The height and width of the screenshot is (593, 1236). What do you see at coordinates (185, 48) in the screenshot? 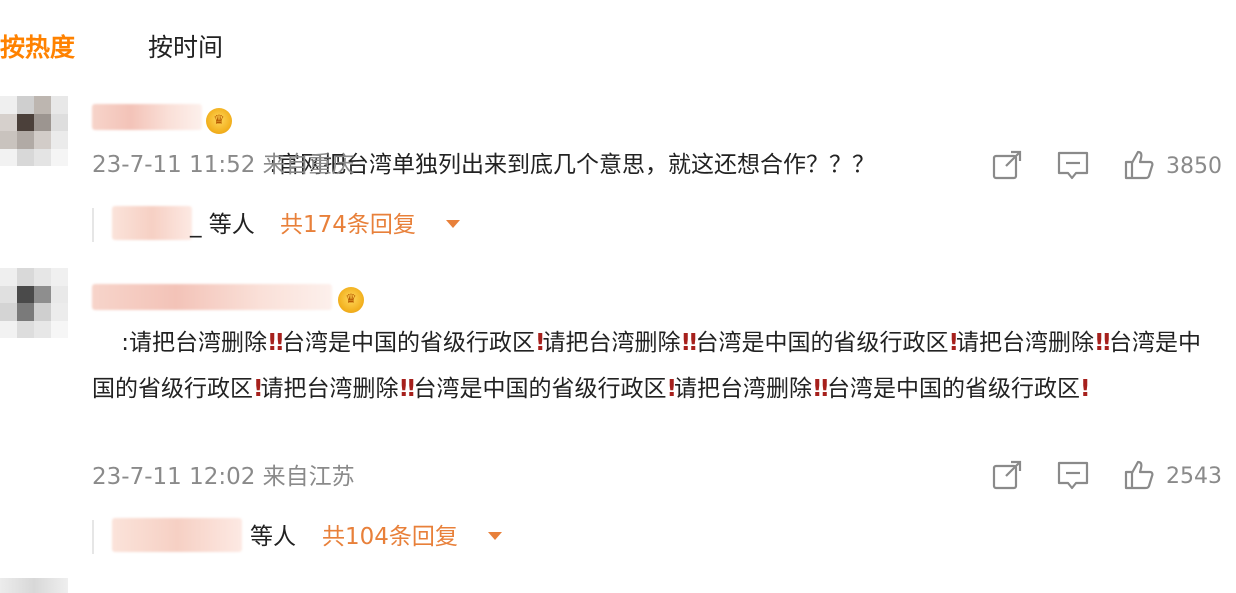
I see `tab-time: 按时间` at bounding box center [185, 48].